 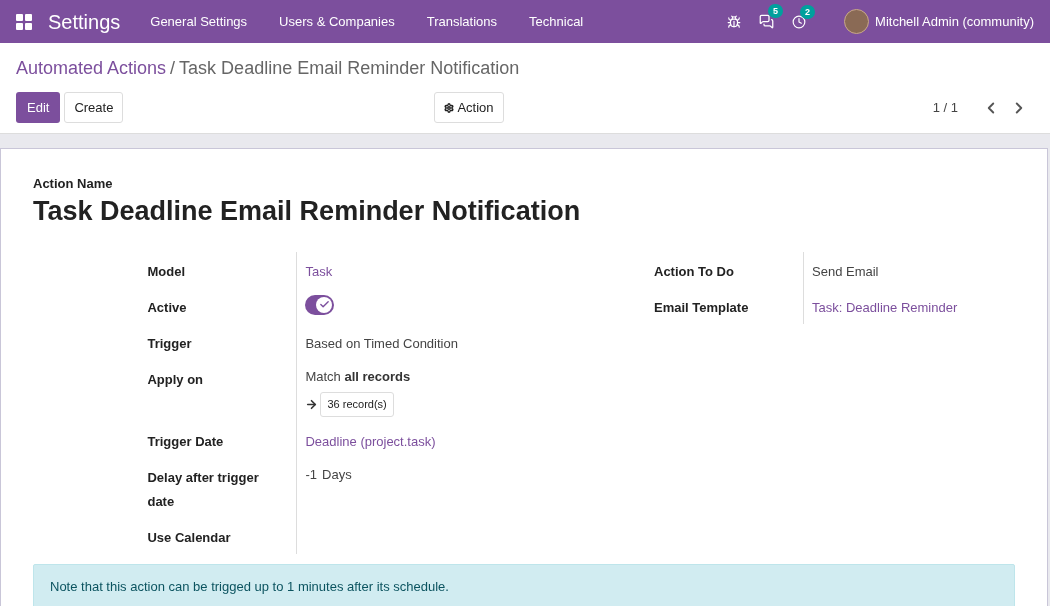 I want to click on messages-badge: 5, so click(x=776, y=11).